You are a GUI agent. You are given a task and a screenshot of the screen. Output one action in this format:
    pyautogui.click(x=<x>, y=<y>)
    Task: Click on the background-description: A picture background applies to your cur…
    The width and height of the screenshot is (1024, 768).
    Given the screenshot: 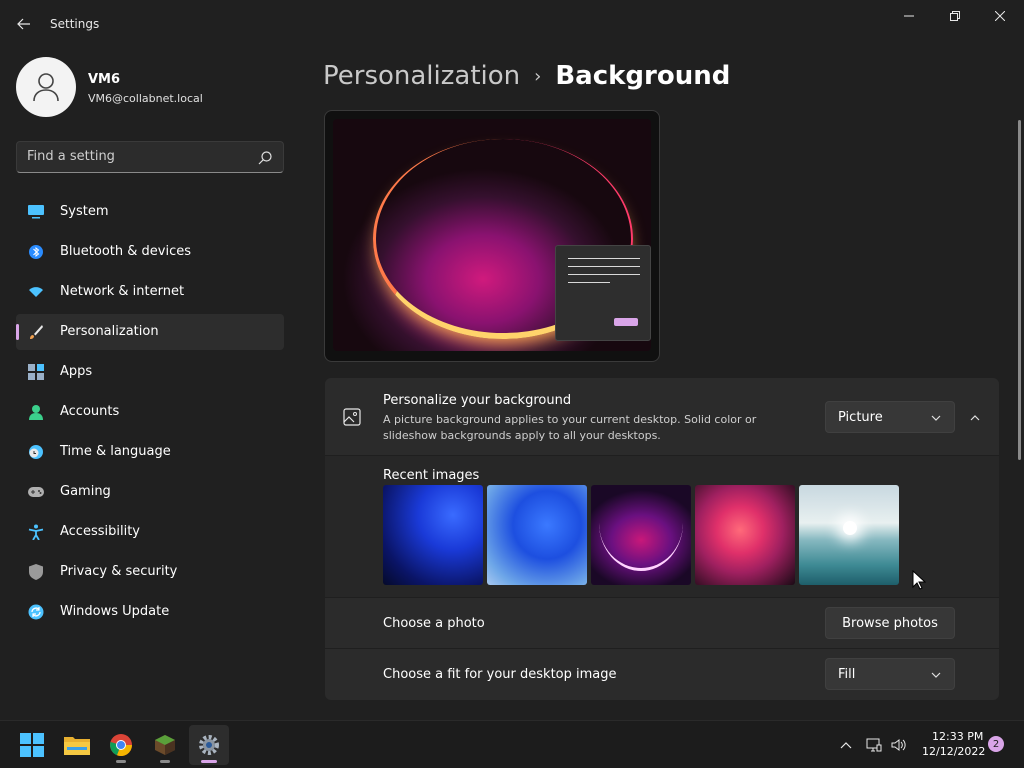 What is the action you would take?
    pyautogui.click(x=570, y=427)
    